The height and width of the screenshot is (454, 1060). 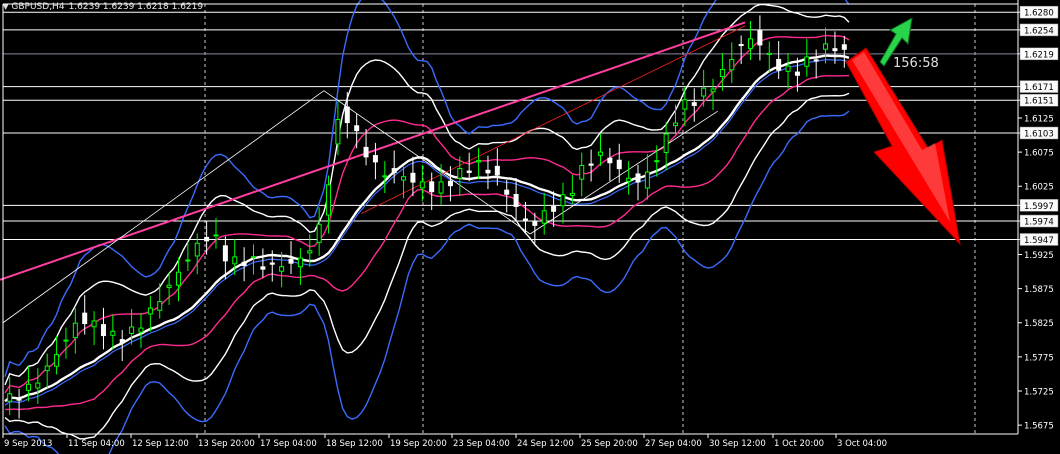 What do you see at coordinates (1039, 427) in the screenshot?
I see `price-tick-label: 1.5675` at bounding box center [1039, 427].